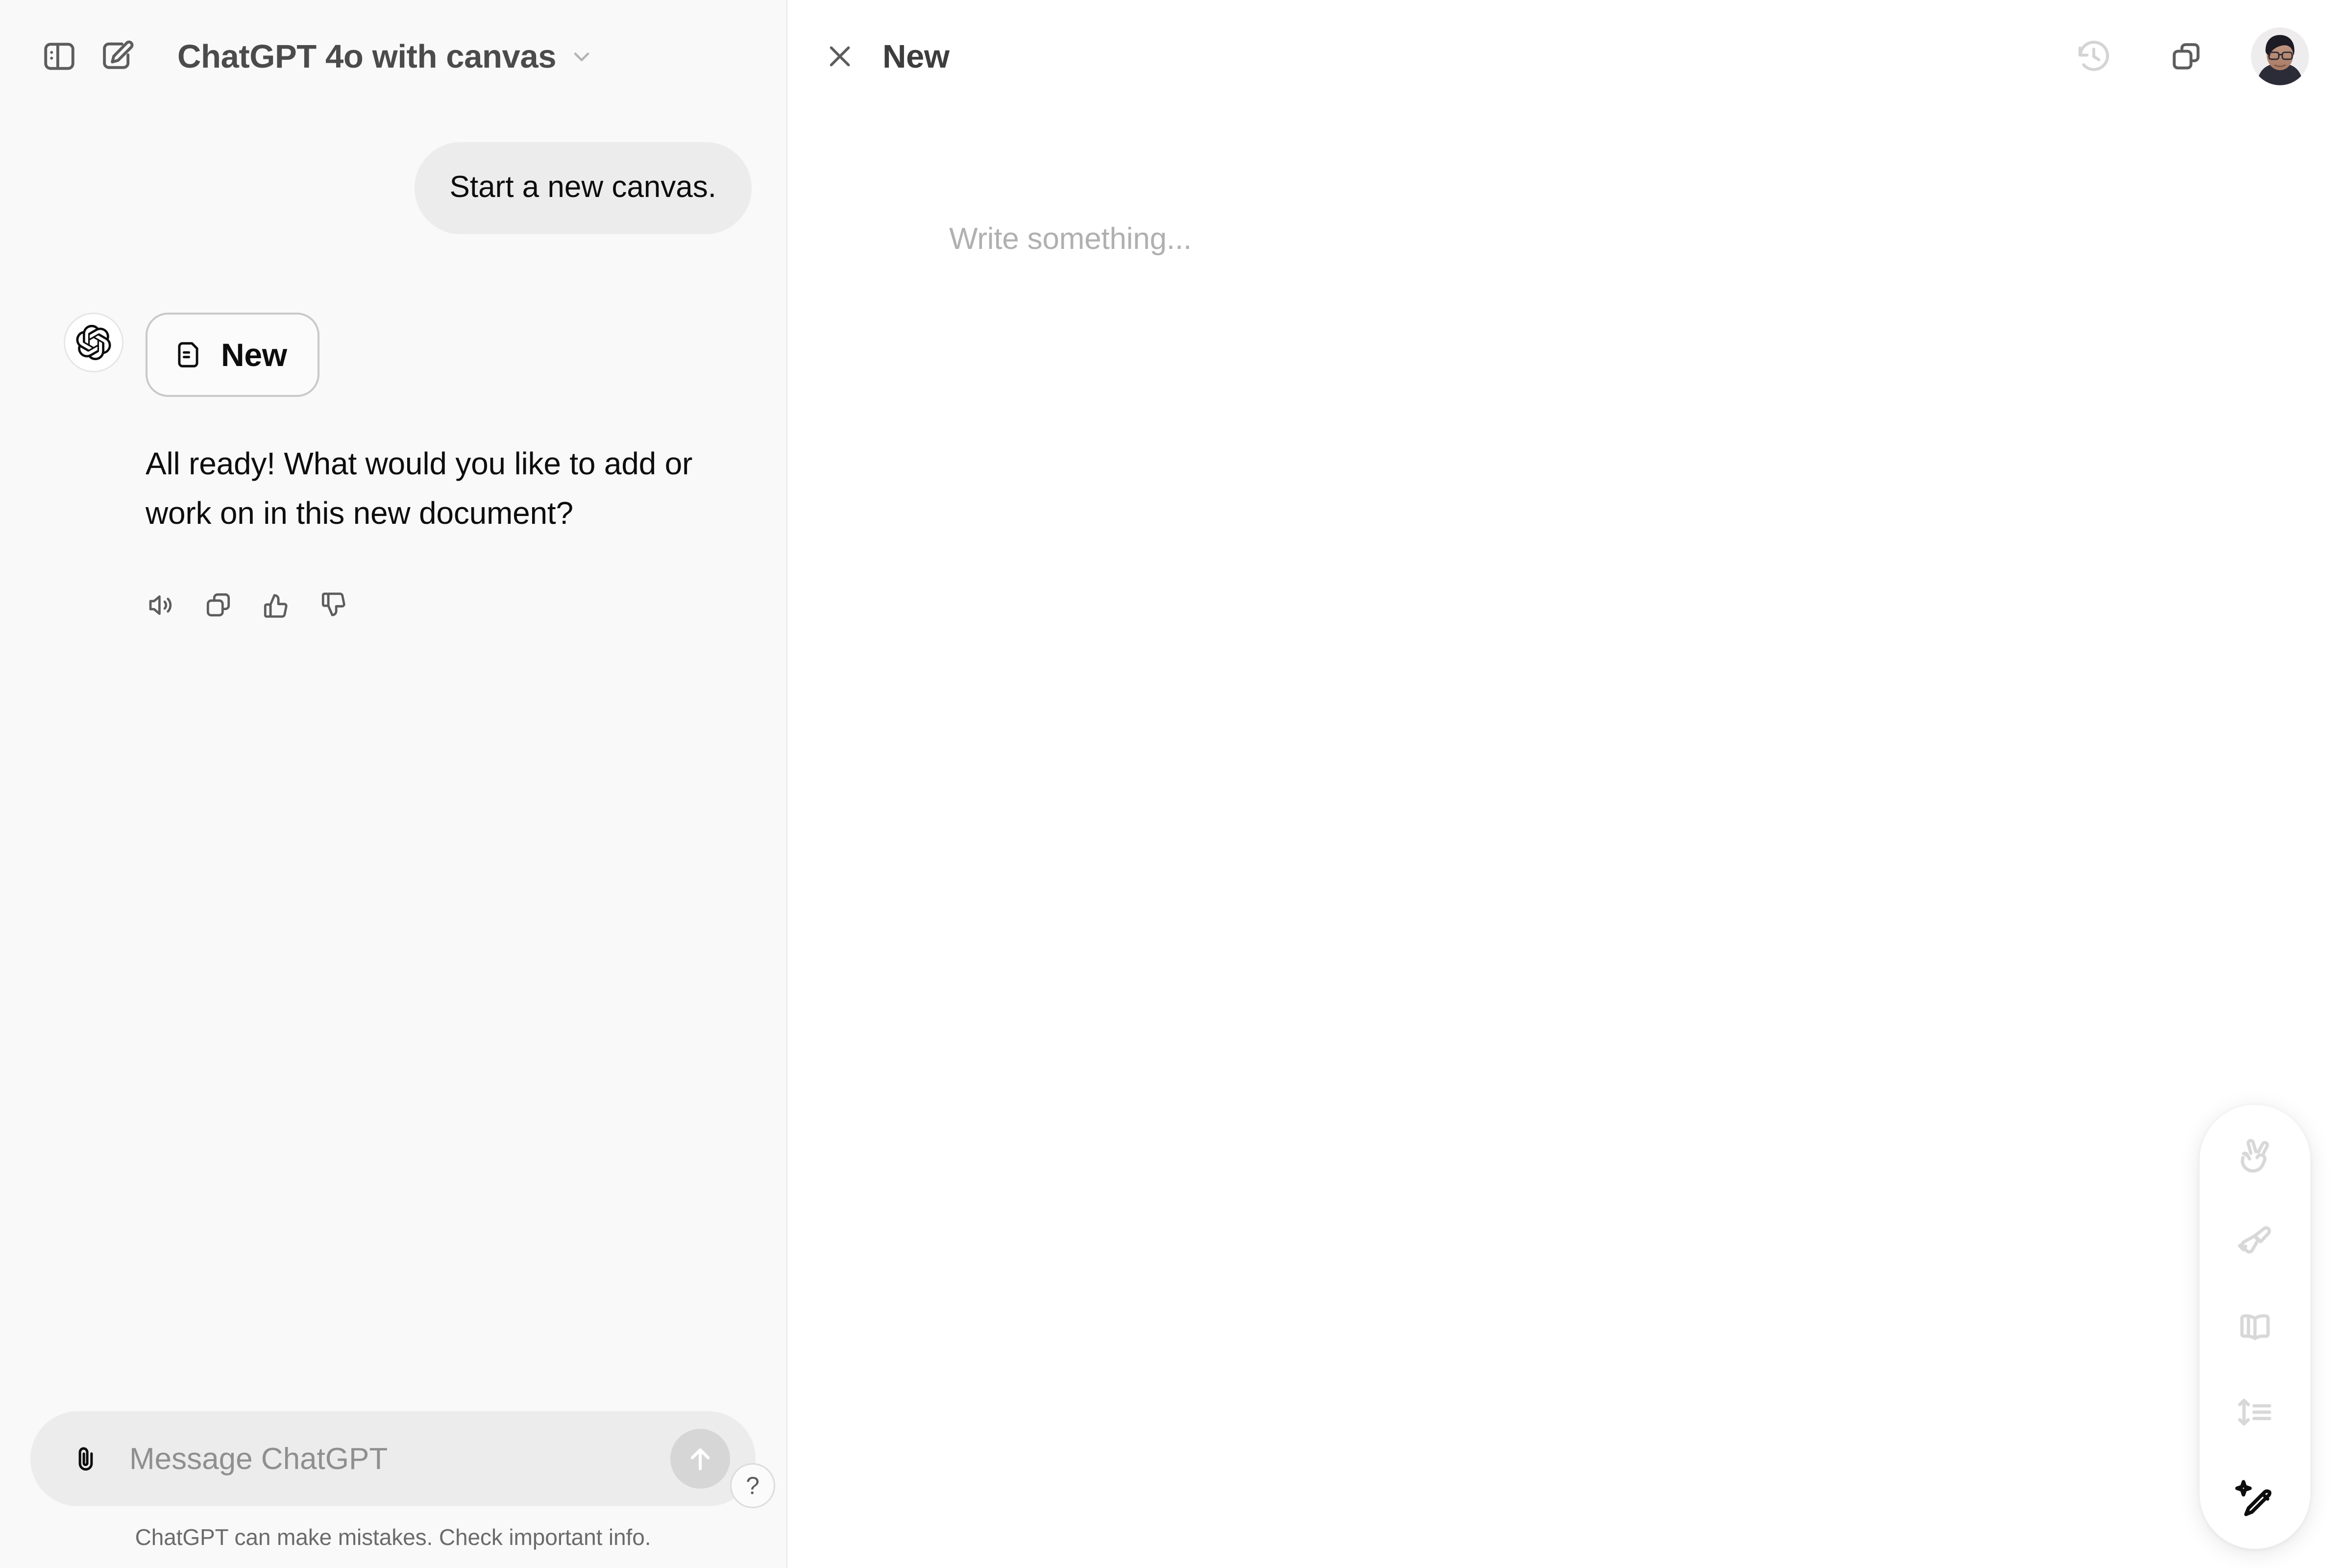 The image size is (2352, 1568). I want to click on chevron-down-icon, so click(581, 56).